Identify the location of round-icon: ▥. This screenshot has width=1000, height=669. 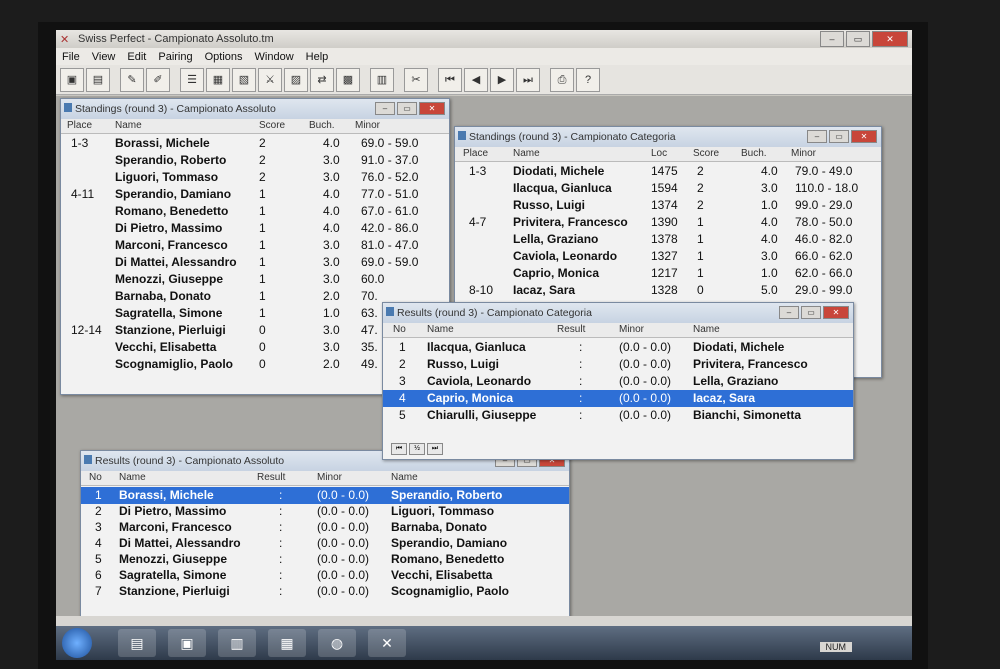
(382, 80).